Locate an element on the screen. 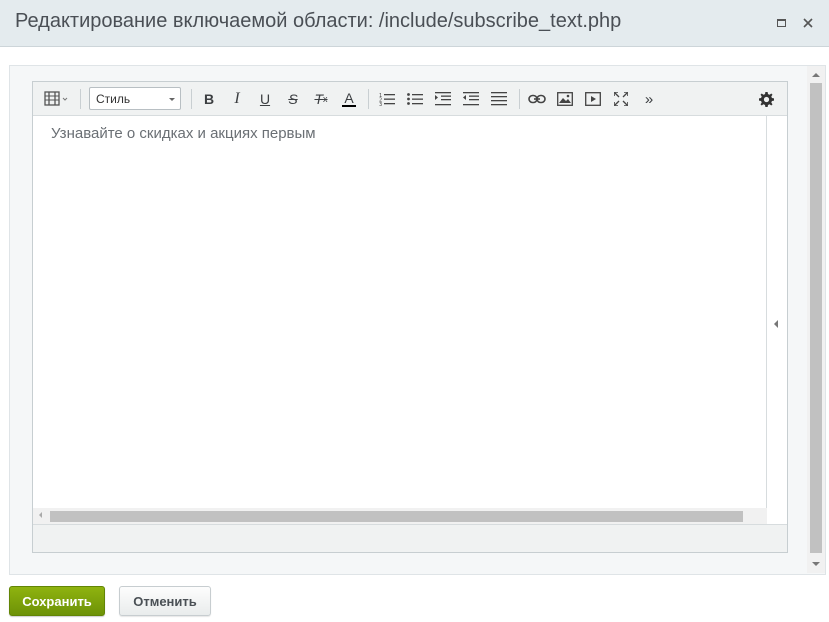 The image size is (829, 622). more-icon: » is located at coordinates (649, 99).